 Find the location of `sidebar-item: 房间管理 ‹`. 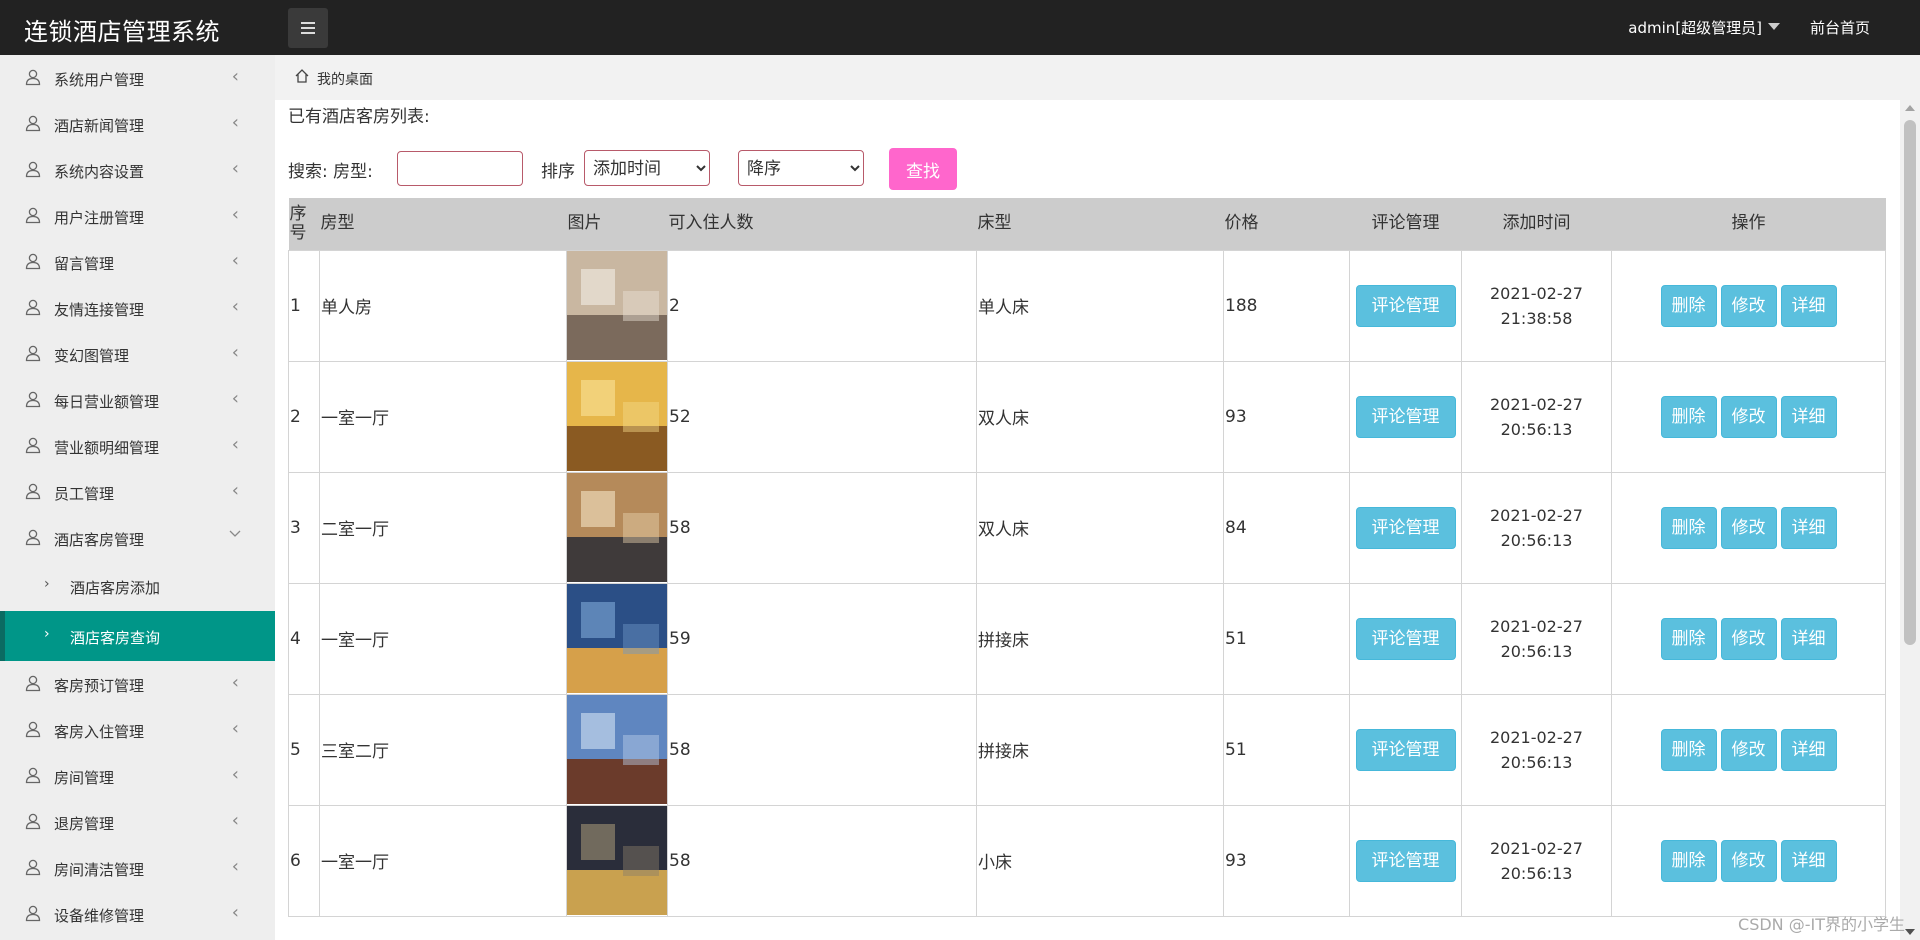

sidebar-item: 房间管理 ‹ is located at coordinates (137, 776).